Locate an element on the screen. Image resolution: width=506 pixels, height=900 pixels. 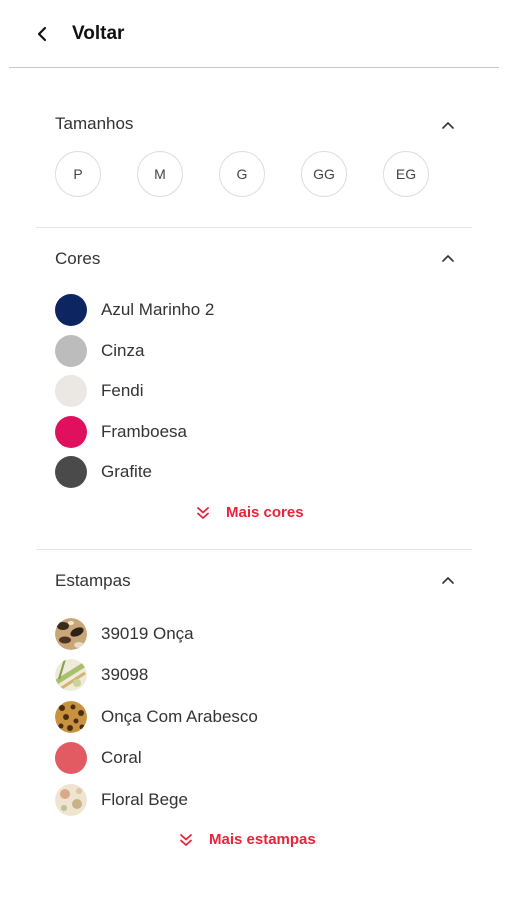
print-label: Floral Bege is located at coordinates (144, 799).